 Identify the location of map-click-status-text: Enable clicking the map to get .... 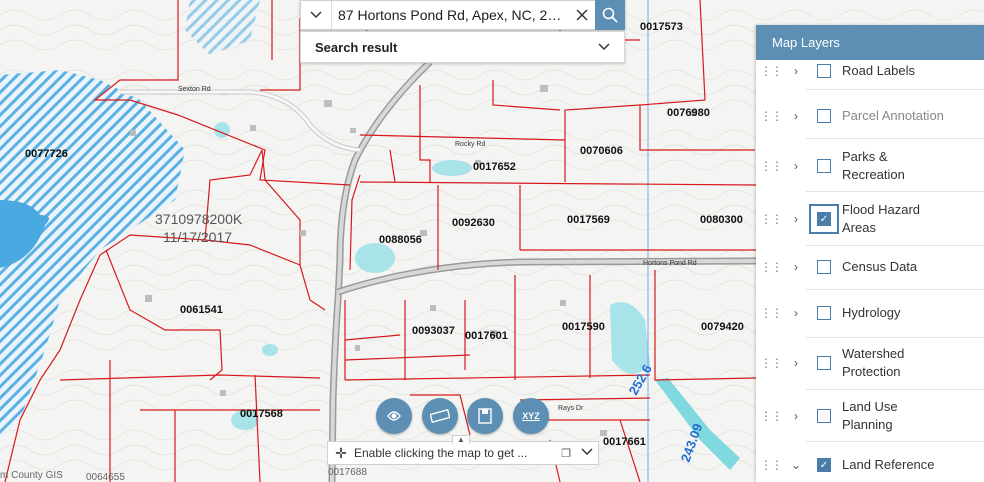
(441, 453).